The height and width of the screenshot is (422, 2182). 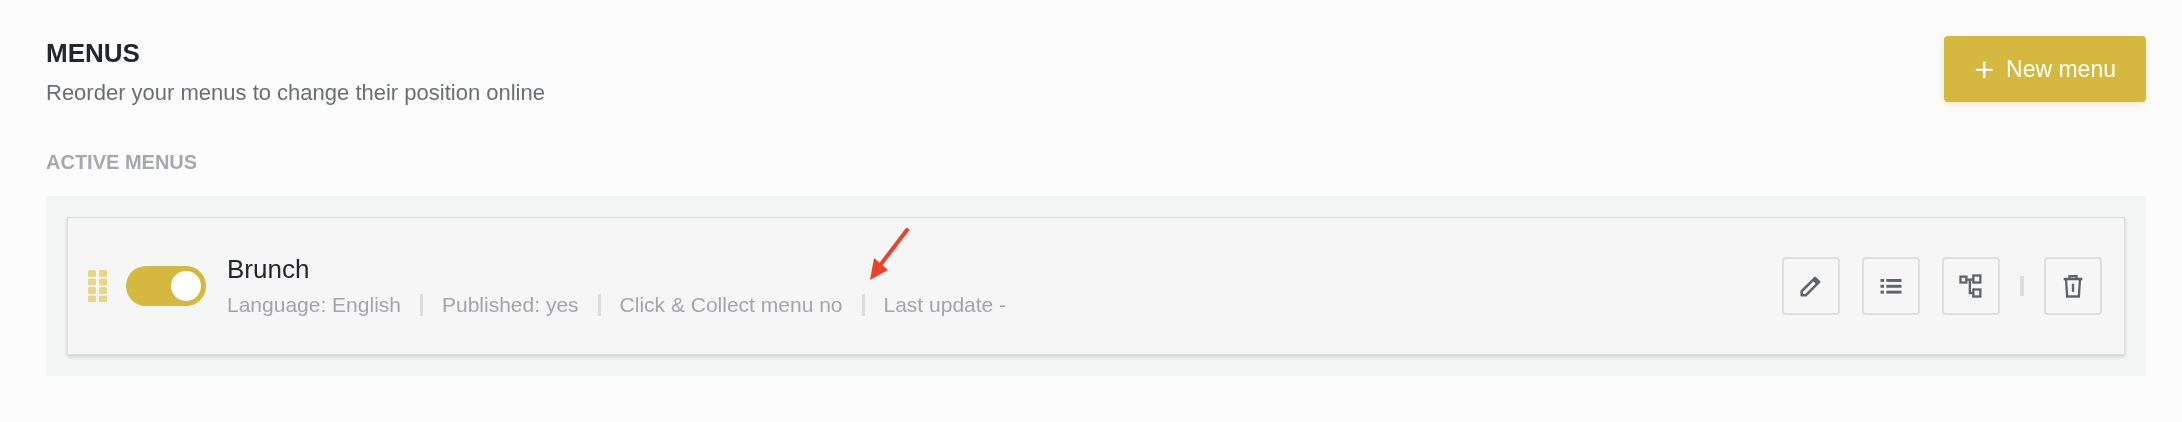 What do you see at coordinates (945, 305) in the screenshot?
I see `menu-meta-text: Last update -` at bounding box center [945, 305].